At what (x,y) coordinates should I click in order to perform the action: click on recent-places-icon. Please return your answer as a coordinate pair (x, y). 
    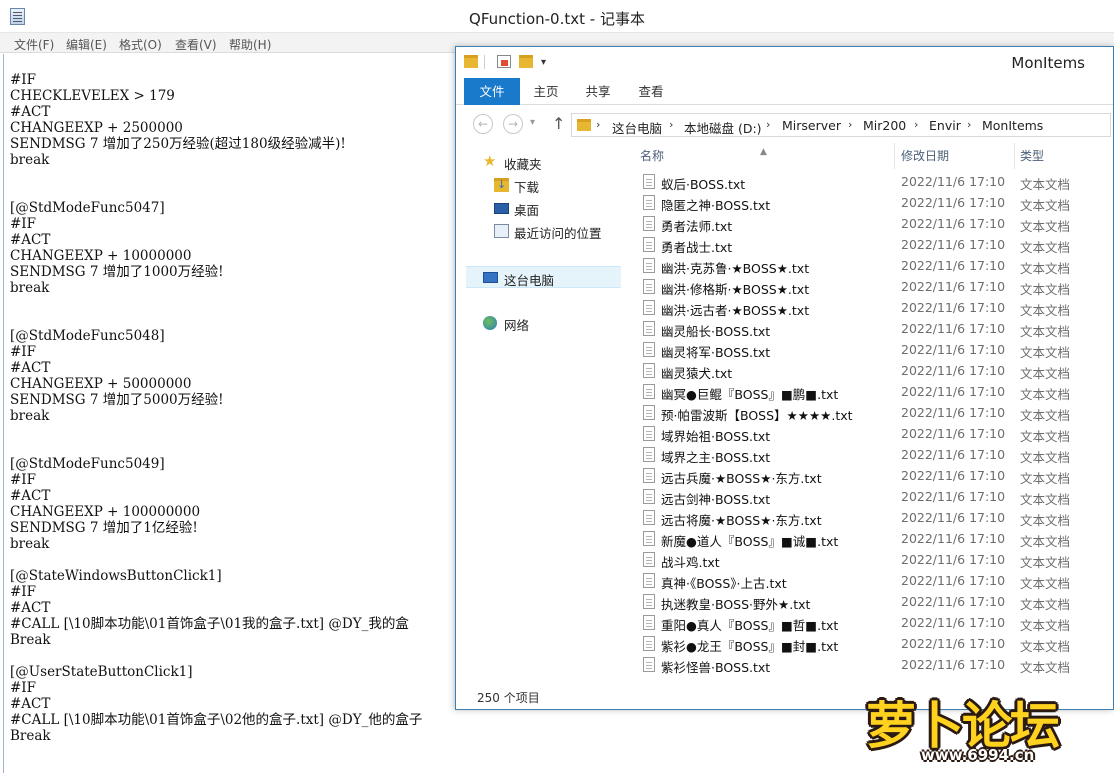
    Looking at the image, I should click on (501, 231).